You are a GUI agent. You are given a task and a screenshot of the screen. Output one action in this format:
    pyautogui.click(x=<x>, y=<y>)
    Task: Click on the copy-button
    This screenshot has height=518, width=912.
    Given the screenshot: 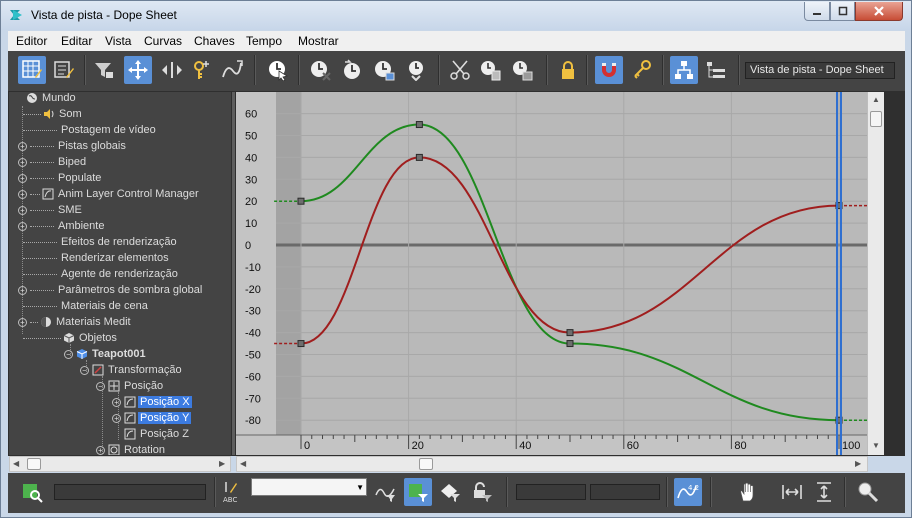 What is the action you would take?
    pyautogui.click(x=490, y=70)
    